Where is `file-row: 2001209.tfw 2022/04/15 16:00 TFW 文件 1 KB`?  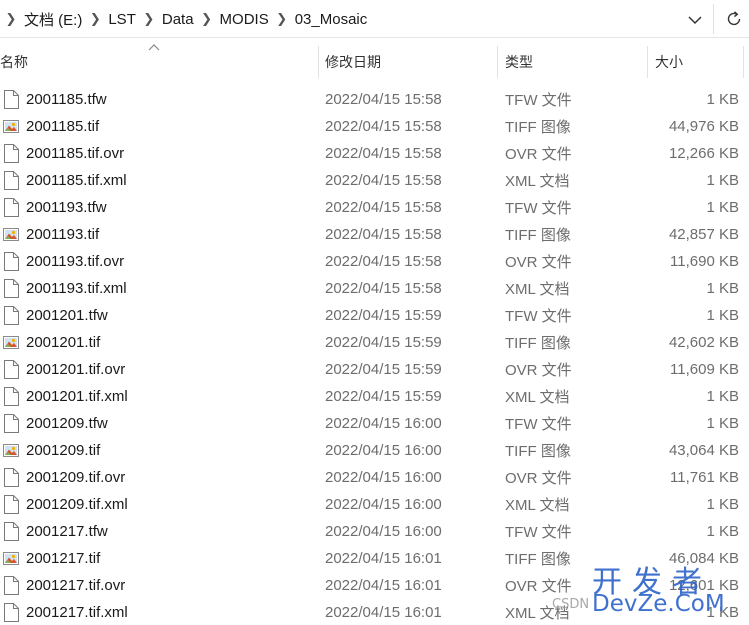 file-row: 2001209.tfw 2022/04/15 16:00 TFW 文件 1 KB is located at coordinates (374, 423).